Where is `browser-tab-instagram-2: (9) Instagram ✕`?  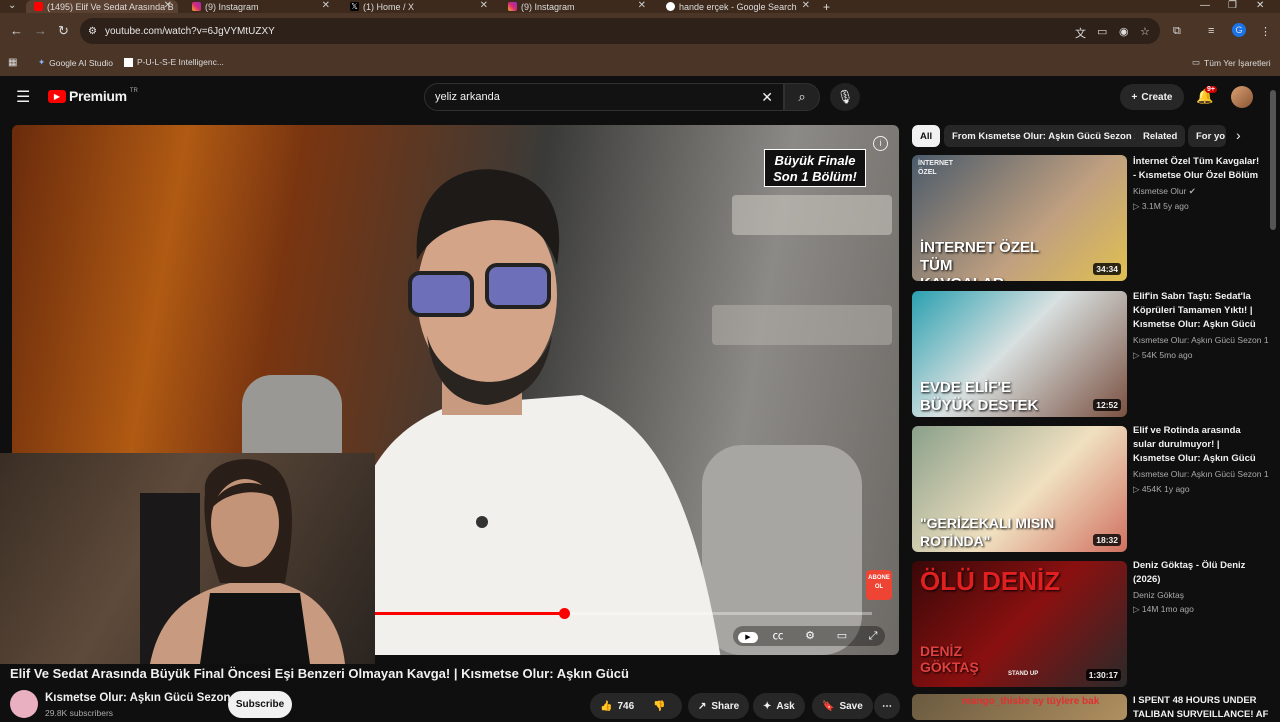 browser-tab-instagram-2: (9) Instagram ✕ is located at coordinates (576, 6).